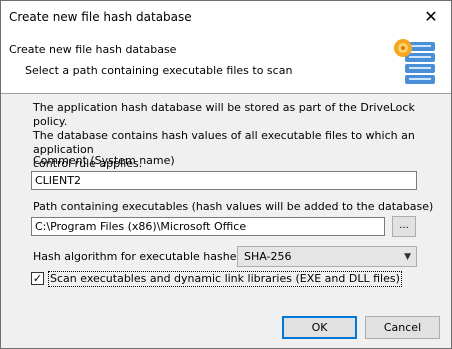 The image size is (452, 349). I want to click on cancel-button: Cancel, so click(402, 327).